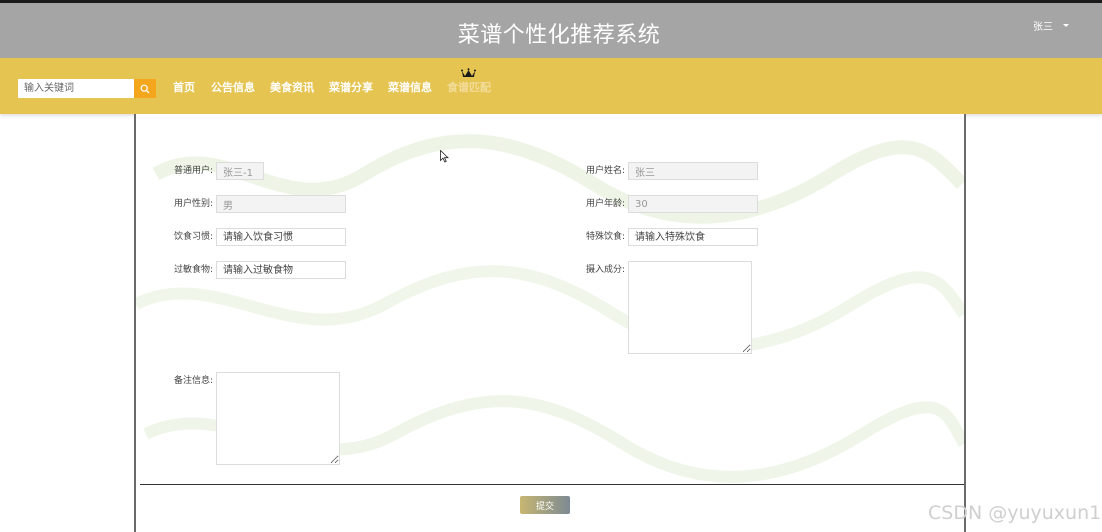  Describe the element at coordinates (233, 87) in the screenshot. I see `nav-announcements: 公告信息` at that location.